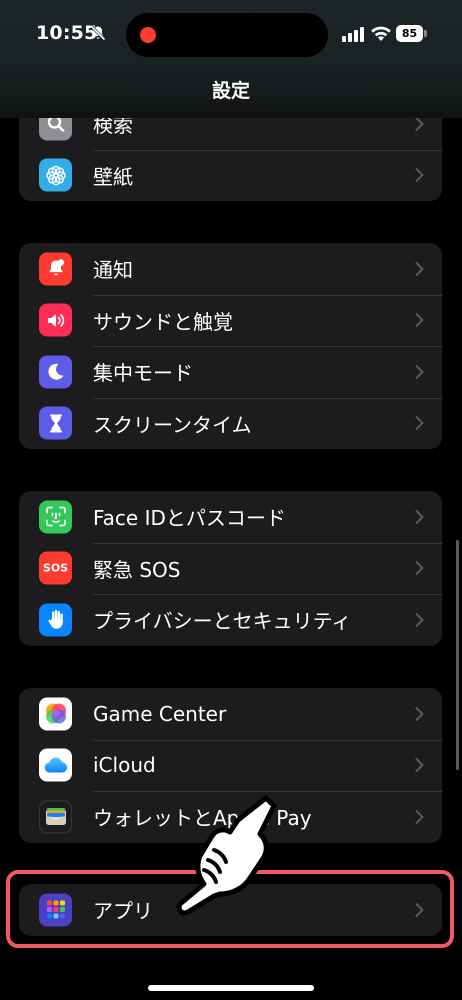  What do you see at coordinates (230, 175) in the screenshot?
I see `settings-row-wallpaper: 壁紙` at bounding box center [230, 175].